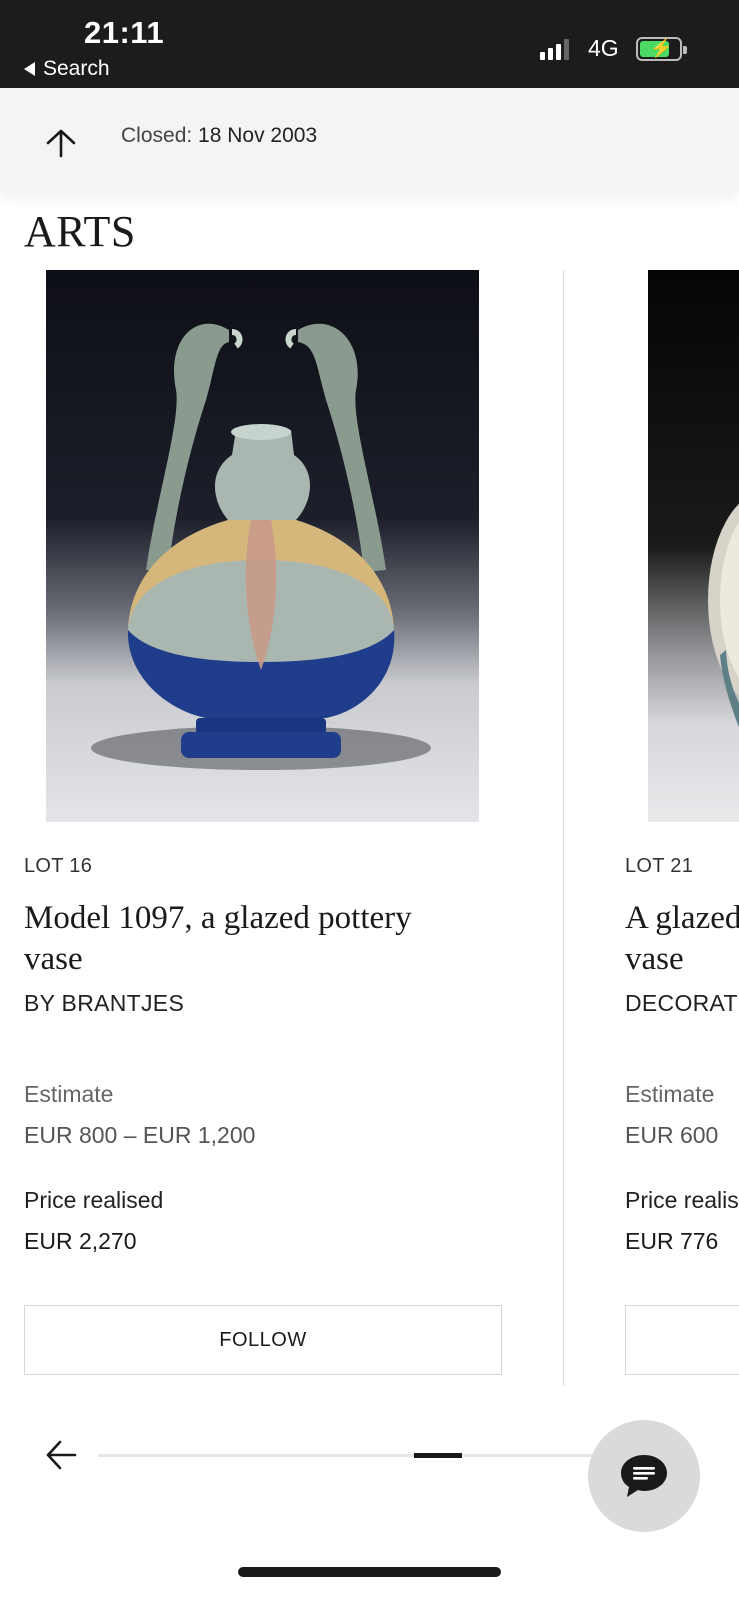 The image size is (739, 1600). I want to click on status-bar: 21:11 Search 4G ⚡, so click(369, 44).